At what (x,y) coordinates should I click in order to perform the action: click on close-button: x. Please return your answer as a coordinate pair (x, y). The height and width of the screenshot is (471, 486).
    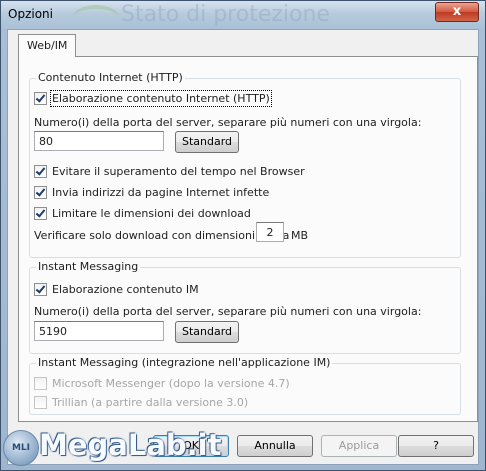
    Looking at the image, I should click on (457, 12).